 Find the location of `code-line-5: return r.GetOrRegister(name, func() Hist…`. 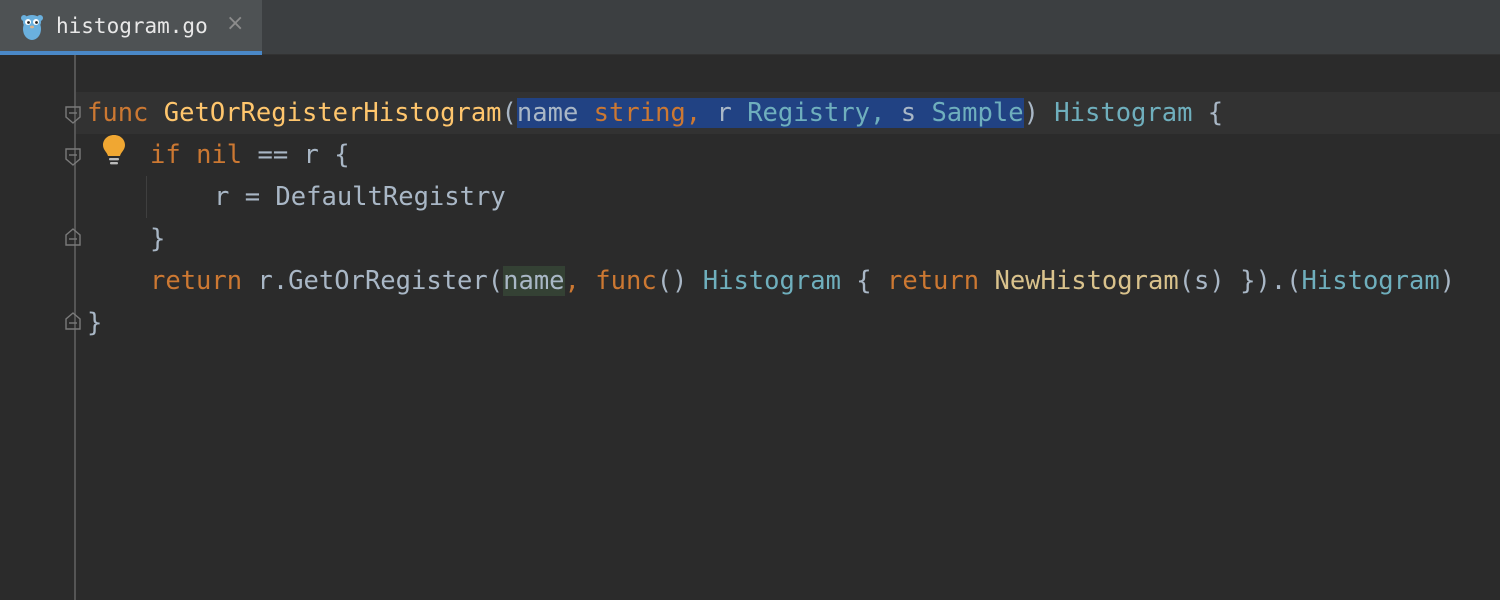

code-line-5: return r.GetOrRegister(name, func() Hist… is located at coordinates (802, 281).